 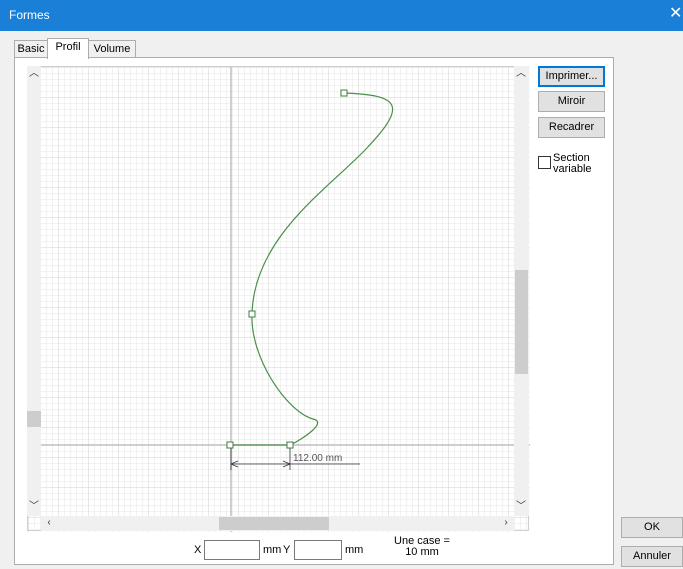 What do you see at coordinates (571, 101) in the screenshot?
I see `mirror-button: Miroir` at bounding box center [571, 101].